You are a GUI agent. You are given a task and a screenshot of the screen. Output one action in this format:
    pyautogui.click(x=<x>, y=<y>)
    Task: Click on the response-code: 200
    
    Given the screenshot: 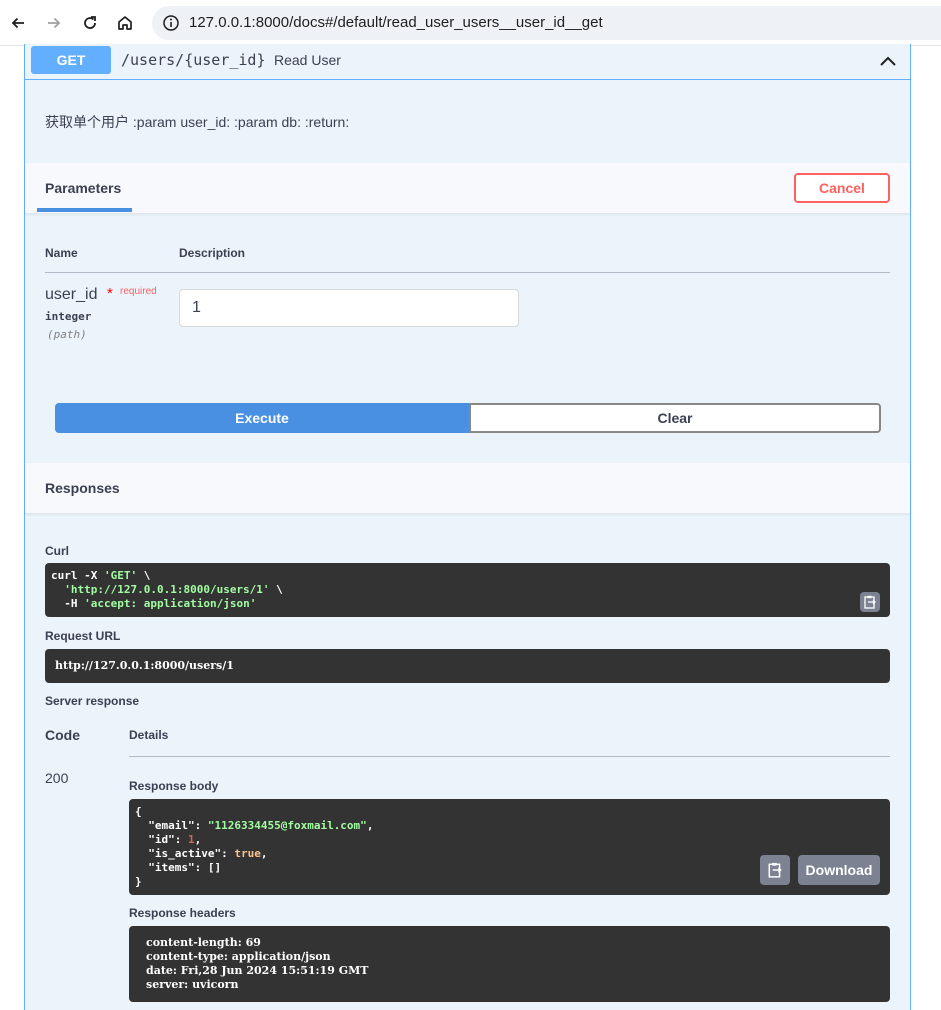 What is the action you would take?
    pyautogui.click(x=57, y=778)
    